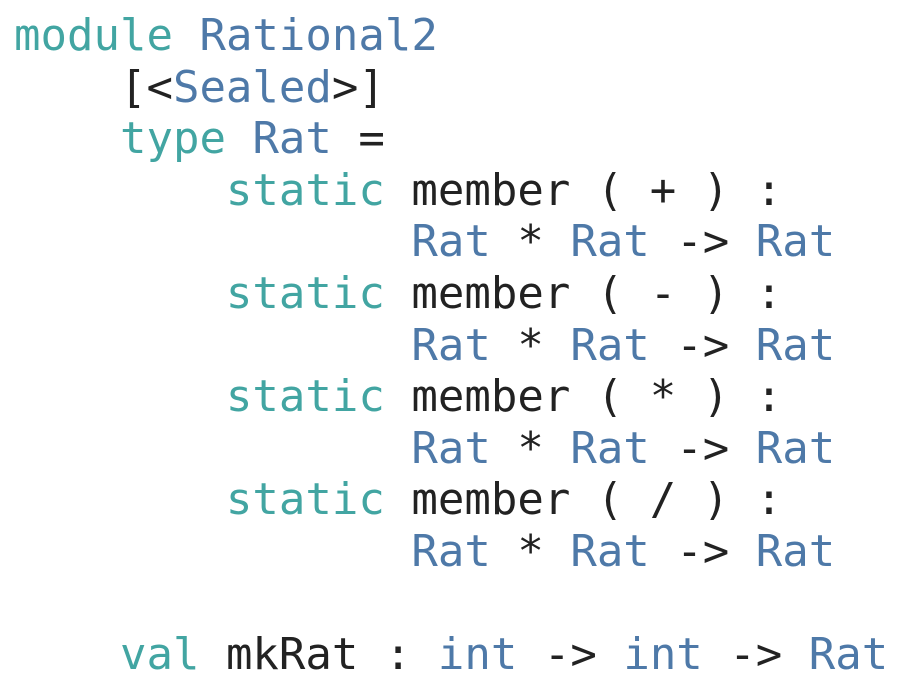 This screenshot has height=696, width=910. What do you see at coordinates (451, 88) in the screenshot?
I see `code-line: [<Sealed>]` at bounding box center [451, 88].